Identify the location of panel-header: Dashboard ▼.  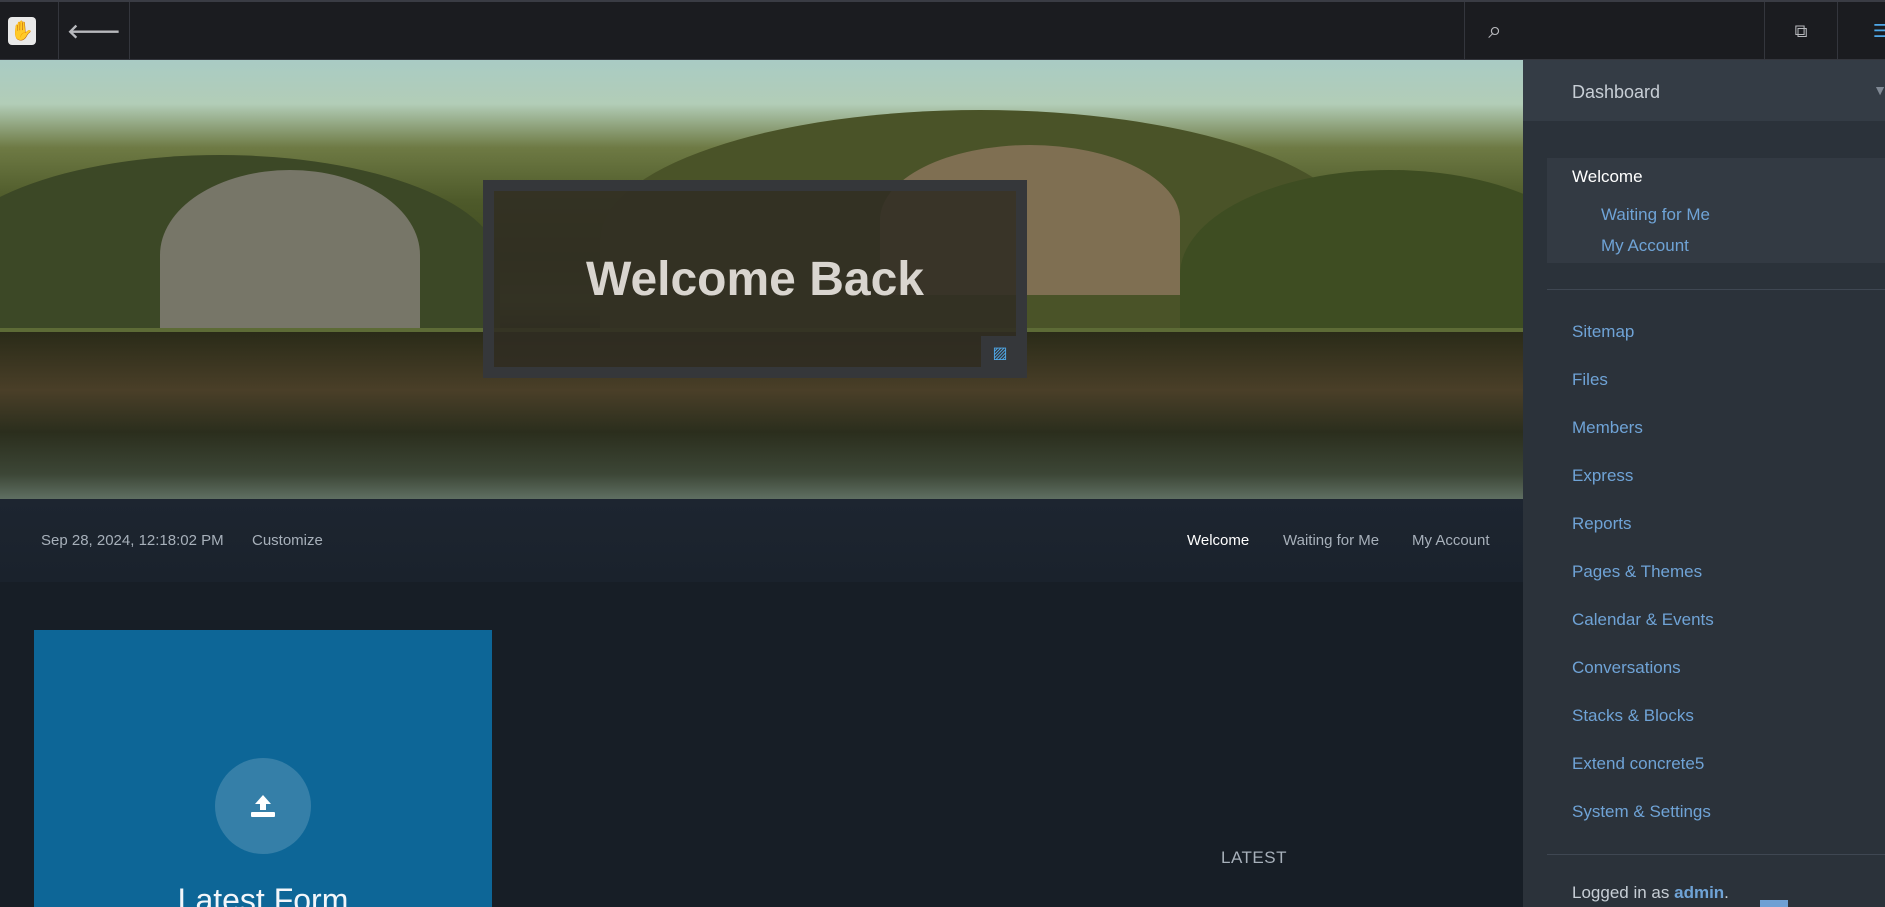
(1704, 90).